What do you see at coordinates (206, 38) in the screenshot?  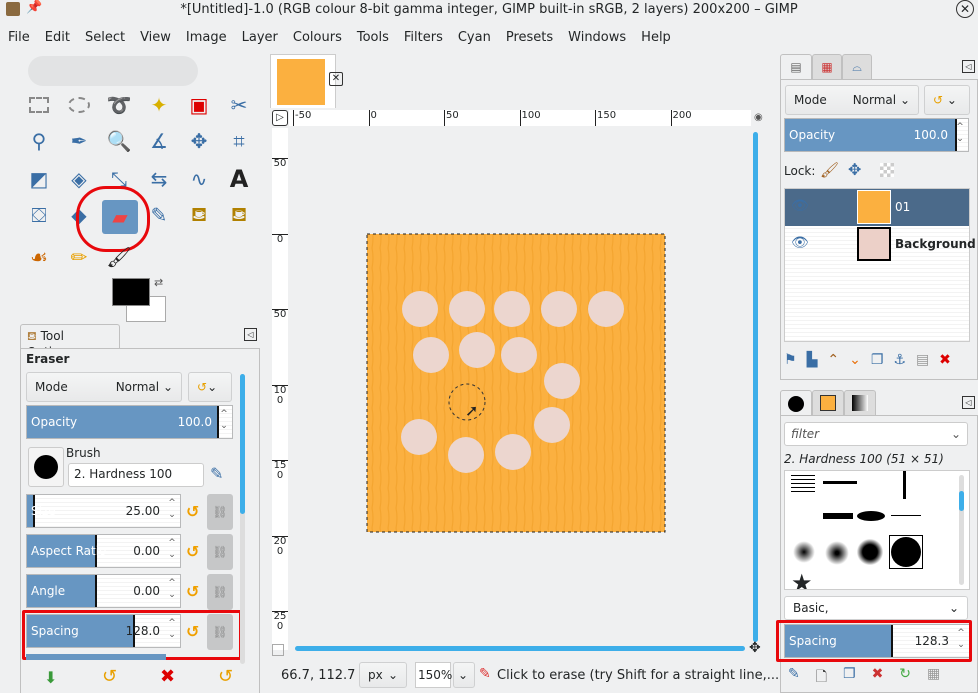 I see `menu-image: Image` at bounding box center [206, 38].